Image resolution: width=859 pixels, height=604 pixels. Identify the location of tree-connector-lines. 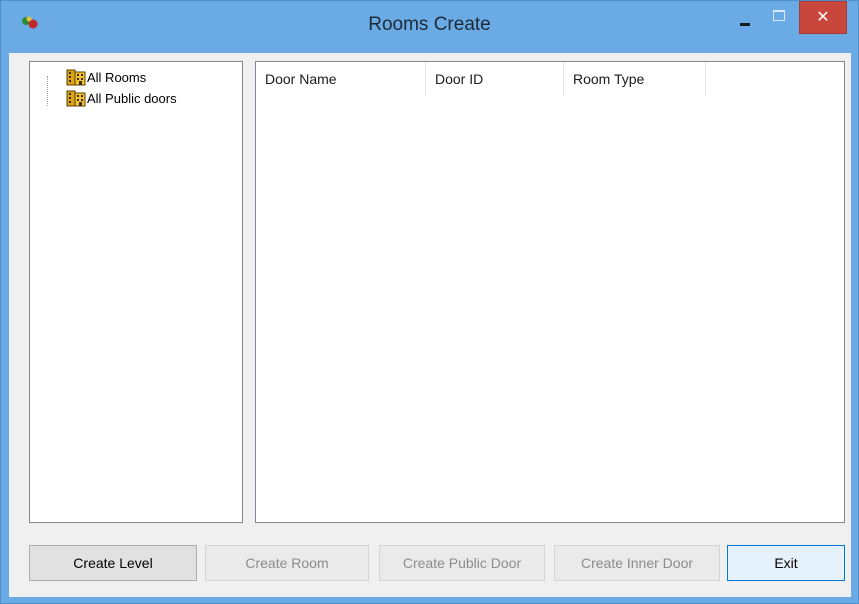
(55, 91).